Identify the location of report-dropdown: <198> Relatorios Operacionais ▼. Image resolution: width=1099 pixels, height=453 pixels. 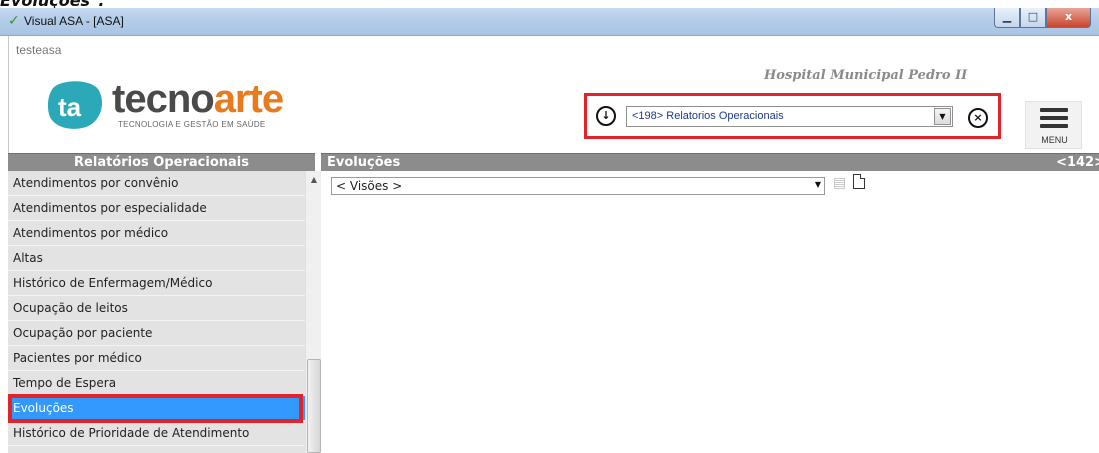
(789, 116).